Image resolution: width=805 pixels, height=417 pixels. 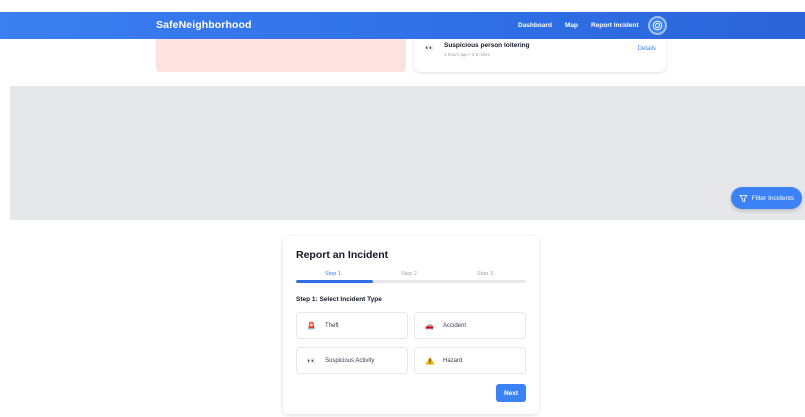 I want to click on filter-incidents-button: Filter Incidents, so click(x=766, y=198).